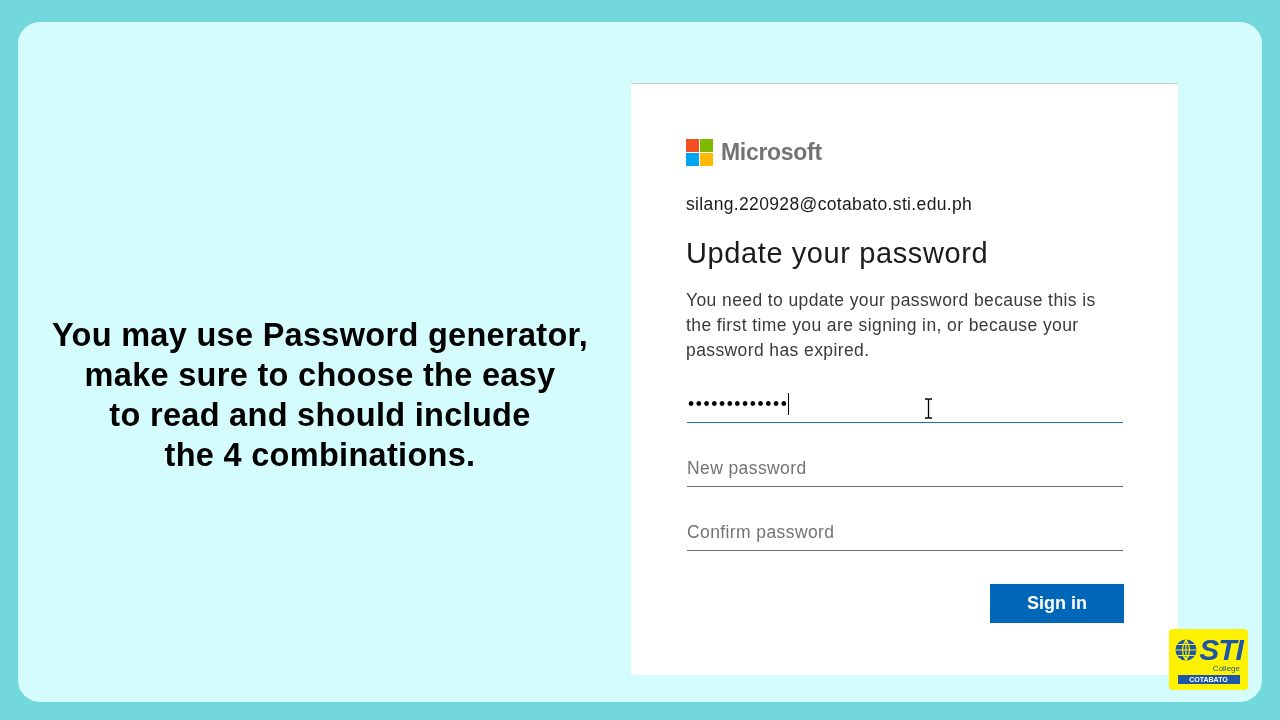 This screenshot has height=720, width=1280. I want to click on instruction-text: You may use Password generator, make sure to choose the easy to read and should include the 4 combinations., so click(320, 395).